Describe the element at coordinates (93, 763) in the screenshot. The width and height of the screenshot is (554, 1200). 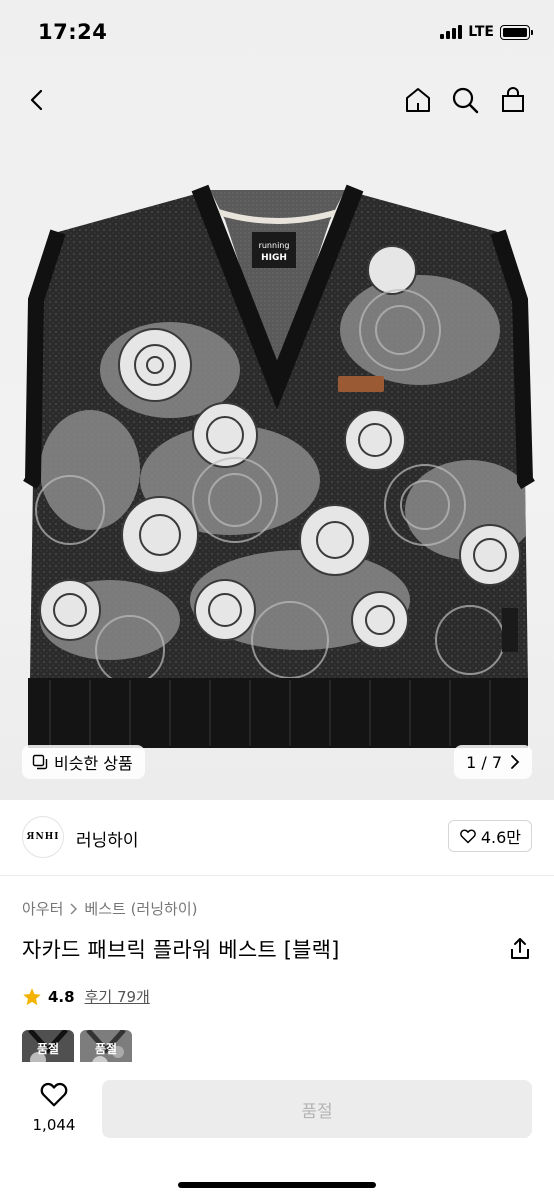
I see `similar-products-label: 비슷한 상품` at that location.